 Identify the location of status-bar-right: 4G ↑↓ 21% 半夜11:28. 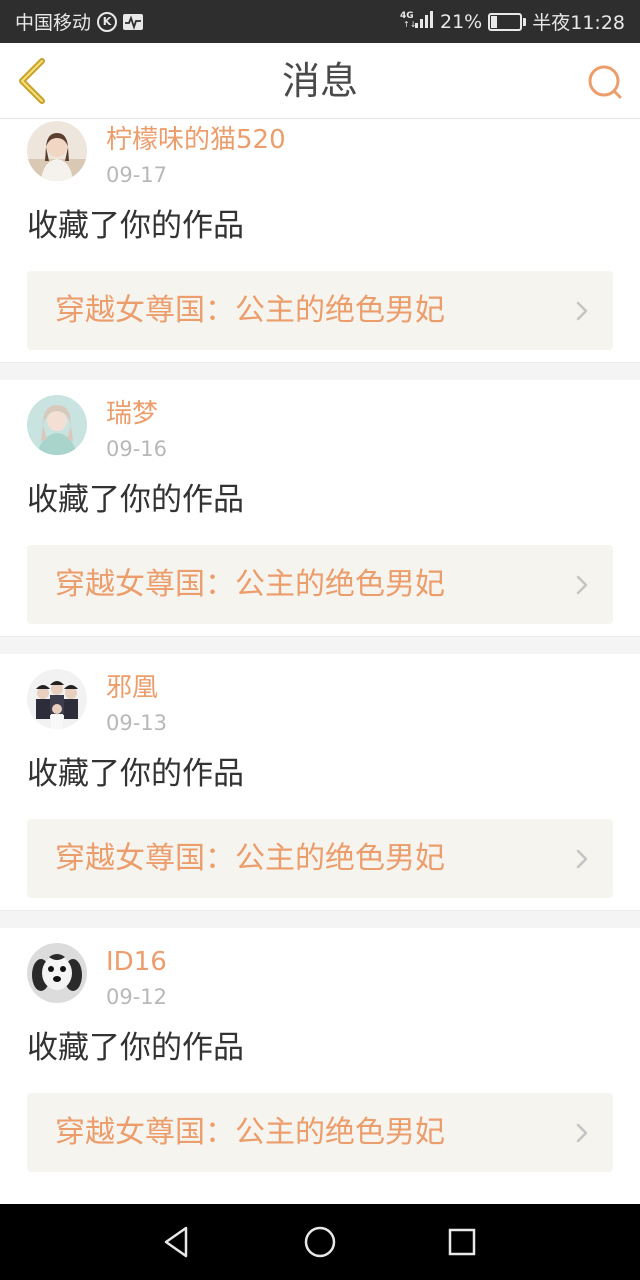
(512, 21).